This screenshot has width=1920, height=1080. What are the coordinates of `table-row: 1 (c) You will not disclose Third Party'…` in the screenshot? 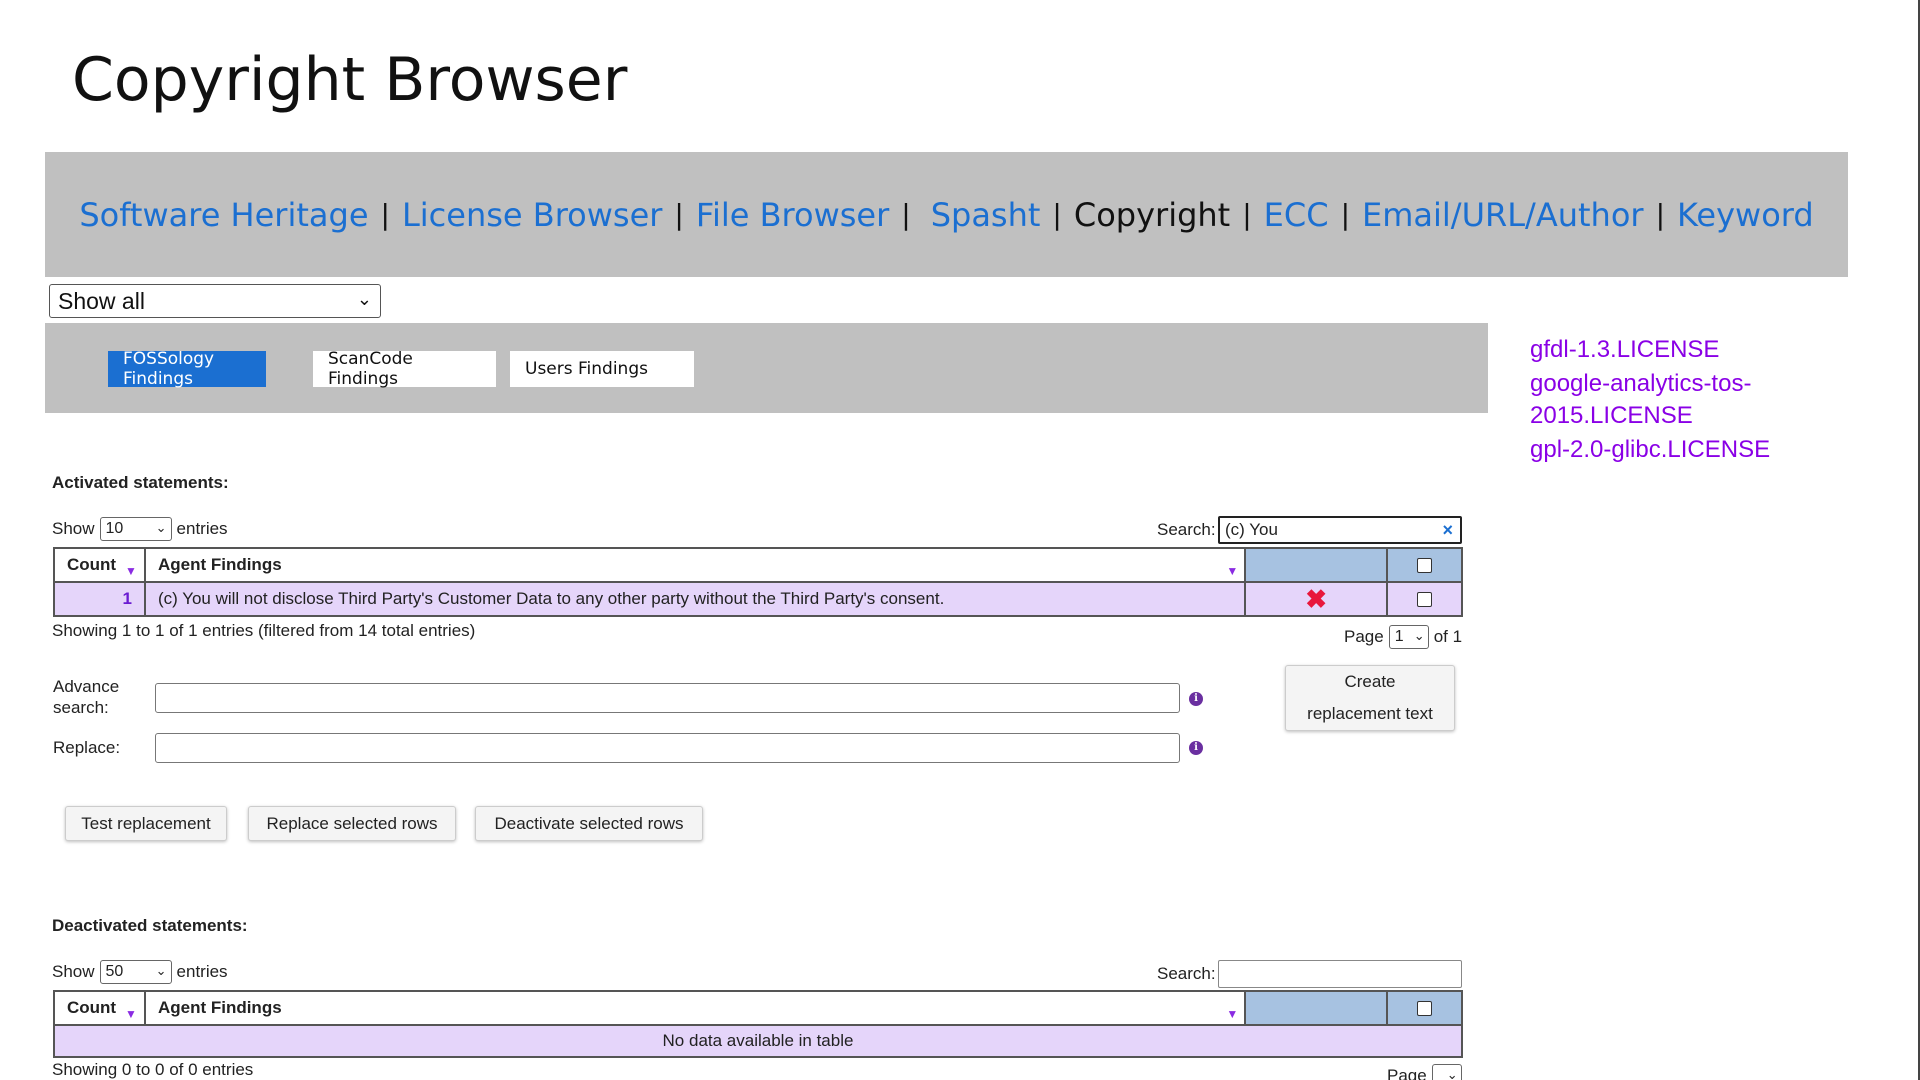 It's located at (758, 599).